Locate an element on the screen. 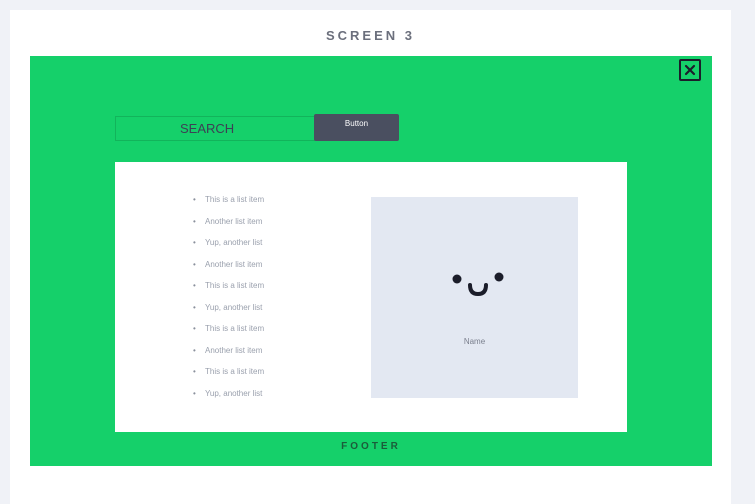 The image size is (755, 504). smiley-face-icon is located at coordinates (478, 284).